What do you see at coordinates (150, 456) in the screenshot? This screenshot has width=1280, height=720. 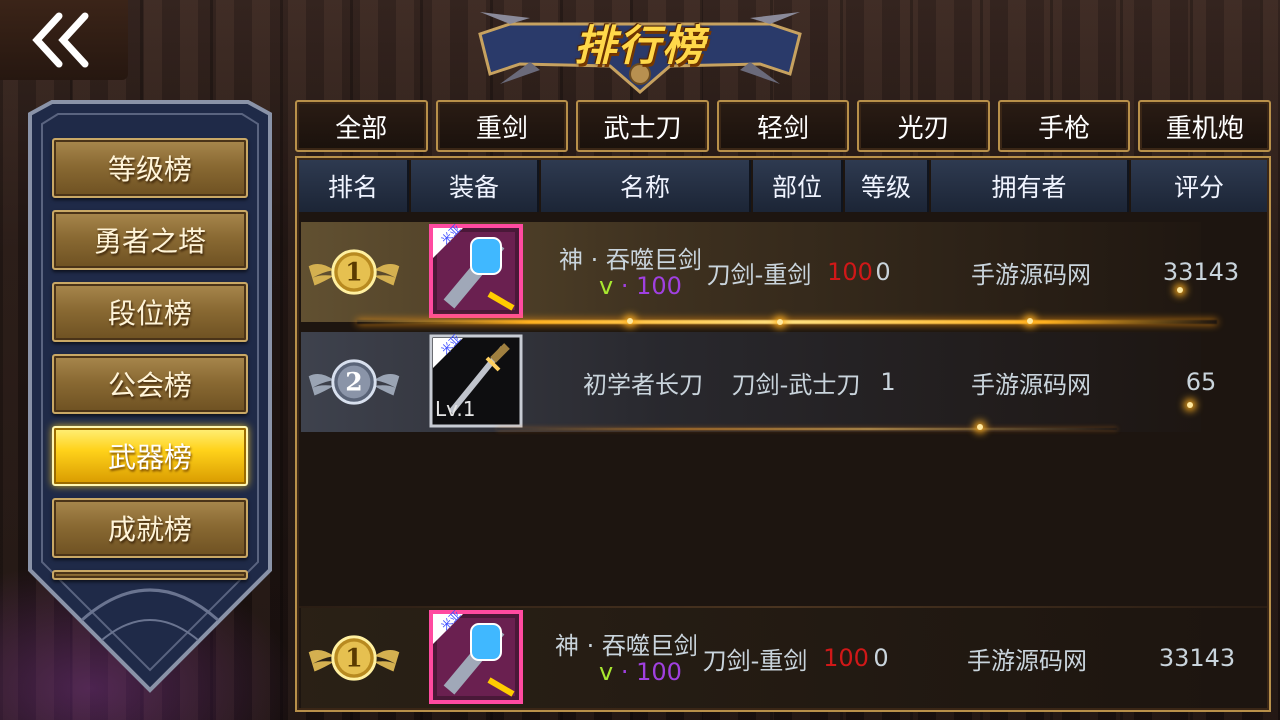 I see `menu-item-weapon-rank: 武器榜` at bounding box center [150, 456].